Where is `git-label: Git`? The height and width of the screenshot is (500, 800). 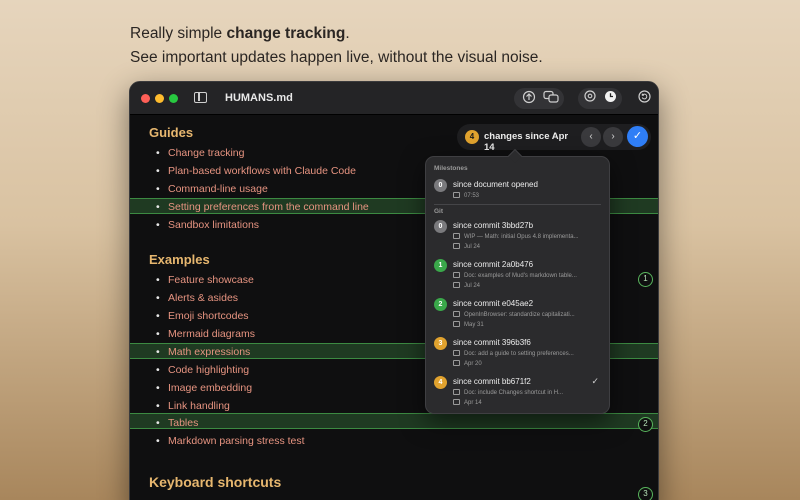
git-label: Git is located at coordinates (439, 211).